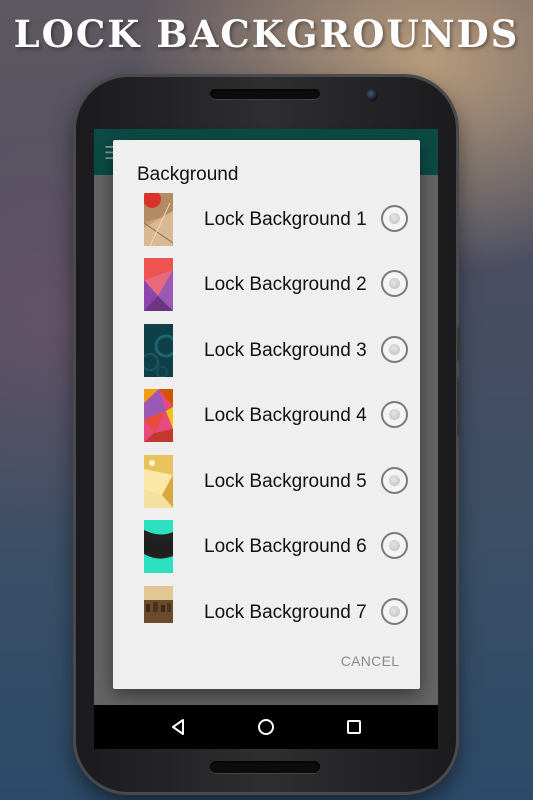 This screenshot has height=800, width=533. Describe the element at coordinates (459, 407) in the screenshot. I see `phone-volume-button` at that location.